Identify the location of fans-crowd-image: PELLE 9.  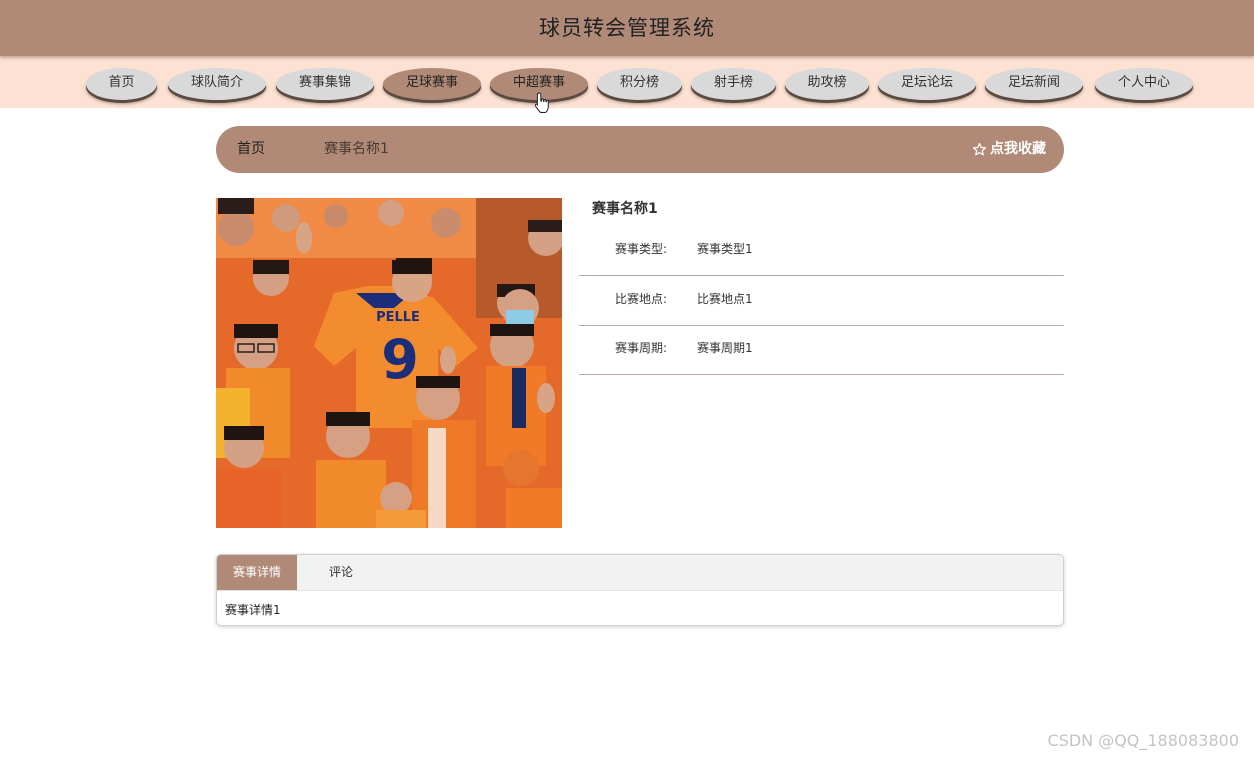
(389, 363).